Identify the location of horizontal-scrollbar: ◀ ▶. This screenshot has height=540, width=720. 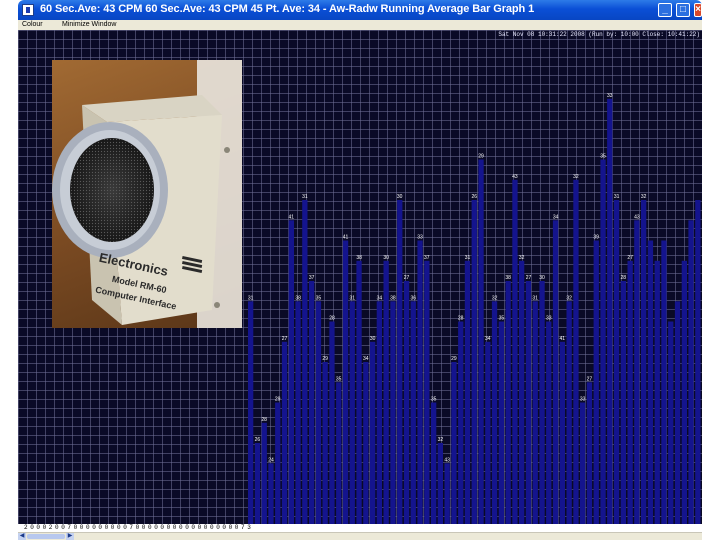
(360, 536).